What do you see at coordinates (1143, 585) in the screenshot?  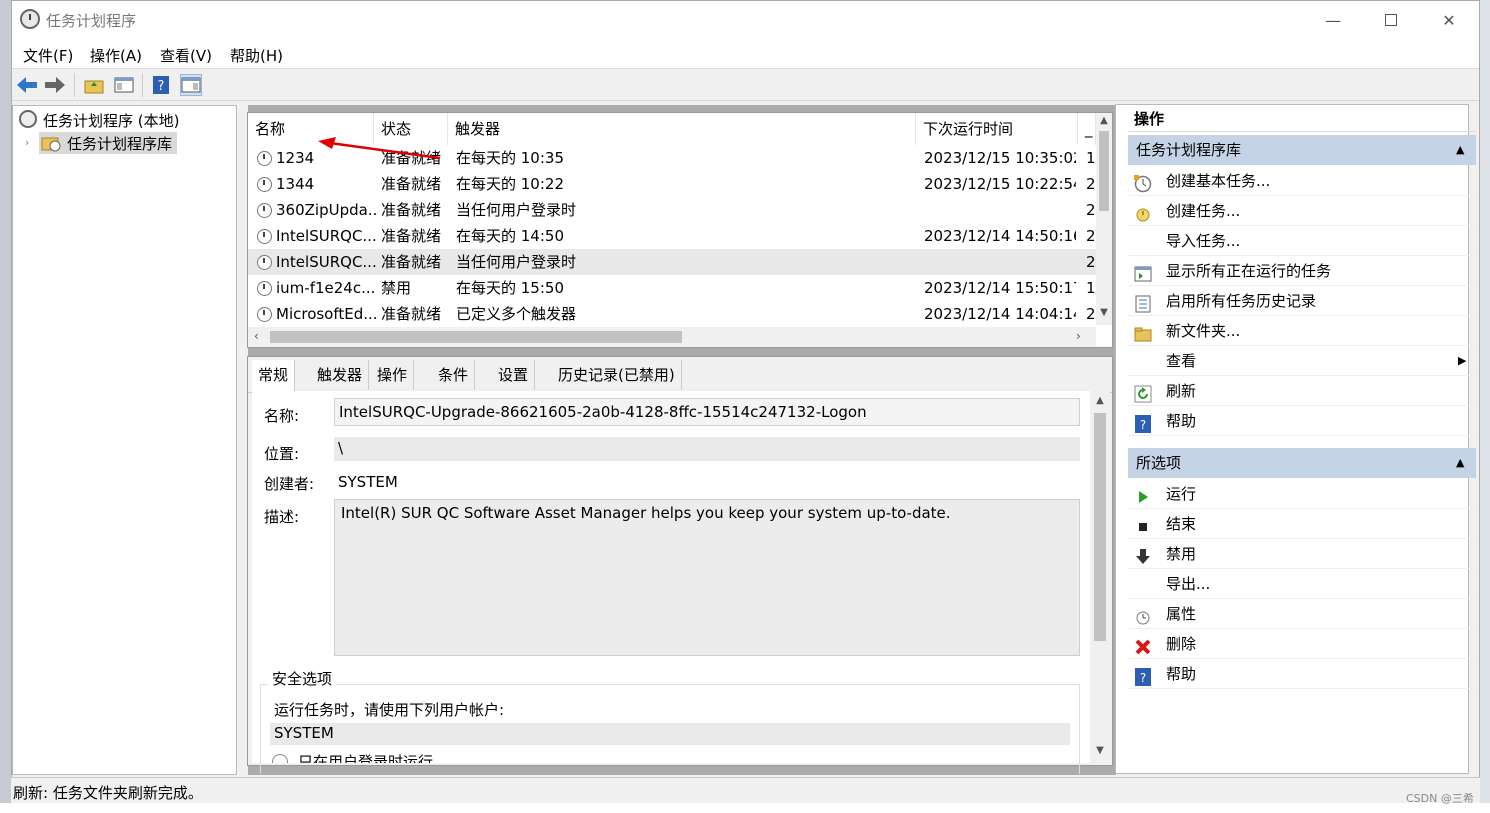 I see `export-icon` at bounding box center [1143, 585].